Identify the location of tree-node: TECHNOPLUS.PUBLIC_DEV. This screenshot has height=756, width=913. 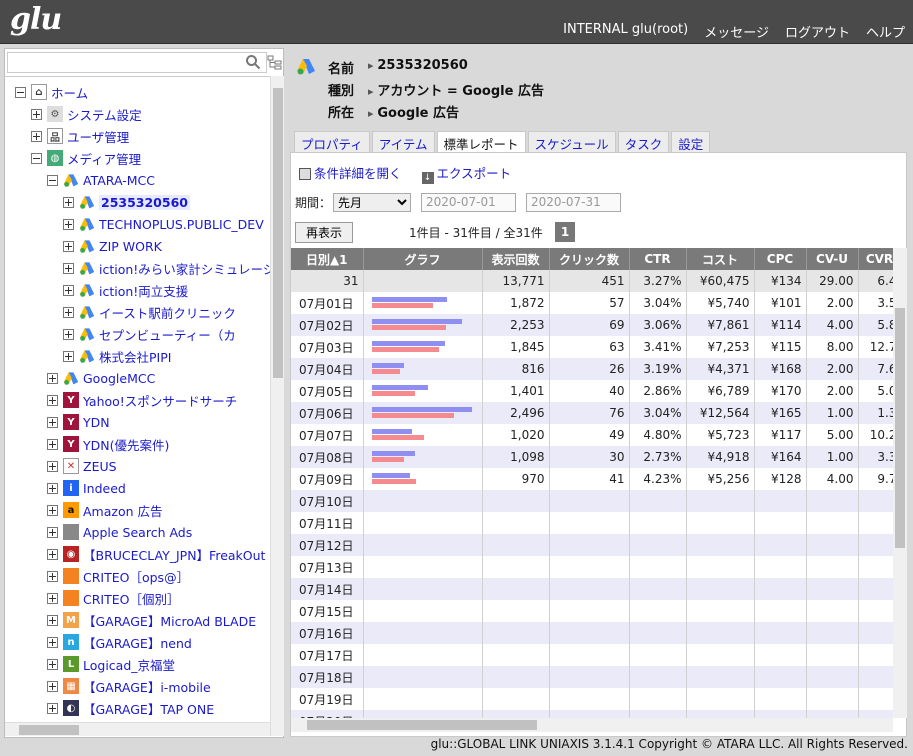
(163, 224).